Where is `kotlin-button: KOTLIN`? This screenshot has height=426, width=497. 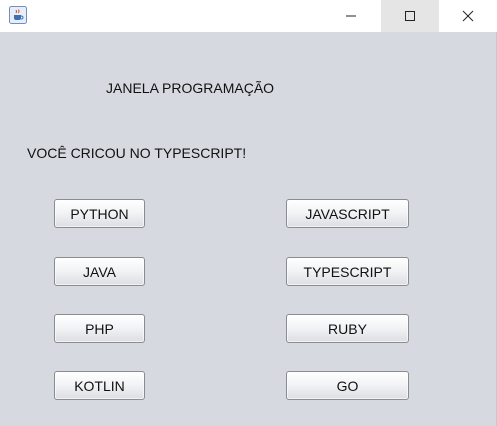
kotlin-button: KOTLIN is located at coordinates (99, 385).